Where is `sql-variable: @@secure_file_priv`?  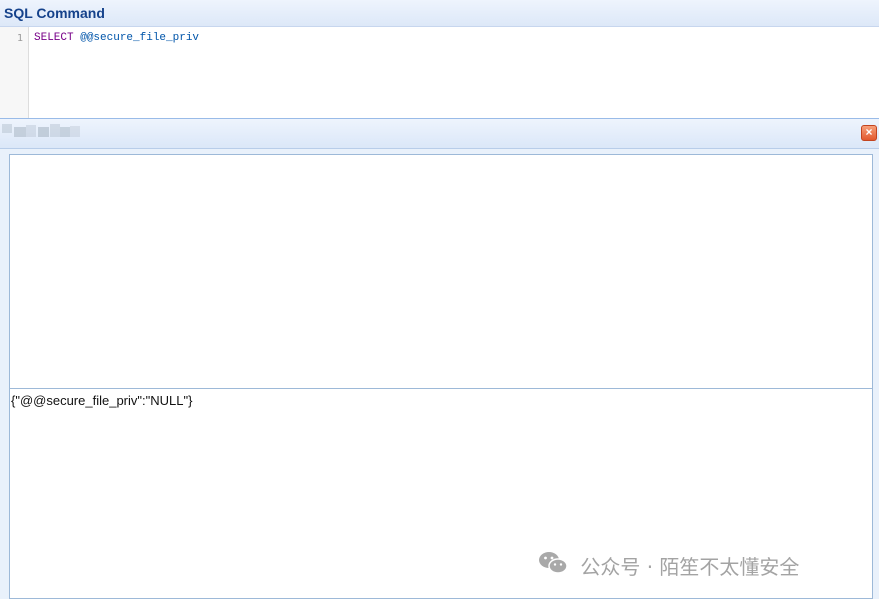 sql-variable: @@secure_file_priv is located at coordinates (140, 38).